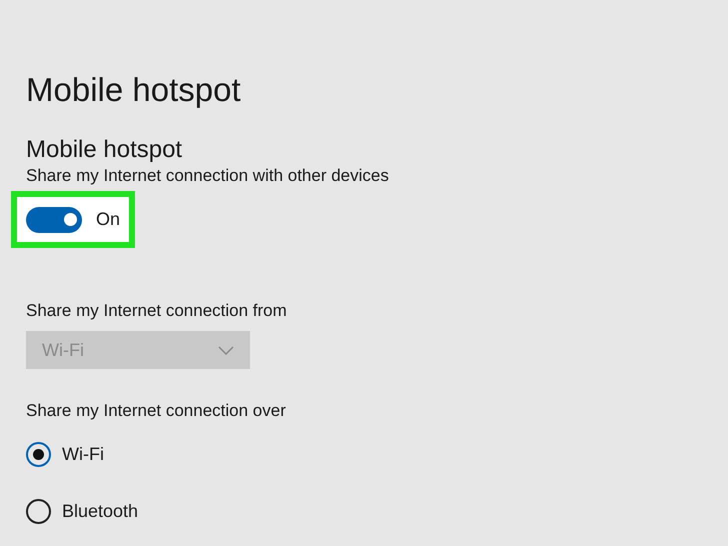 The image size is (728, 546). Describe the element at coordinates (104, 150) in the screenshot. I see `section-heading: Mobile hotspot` at that location.